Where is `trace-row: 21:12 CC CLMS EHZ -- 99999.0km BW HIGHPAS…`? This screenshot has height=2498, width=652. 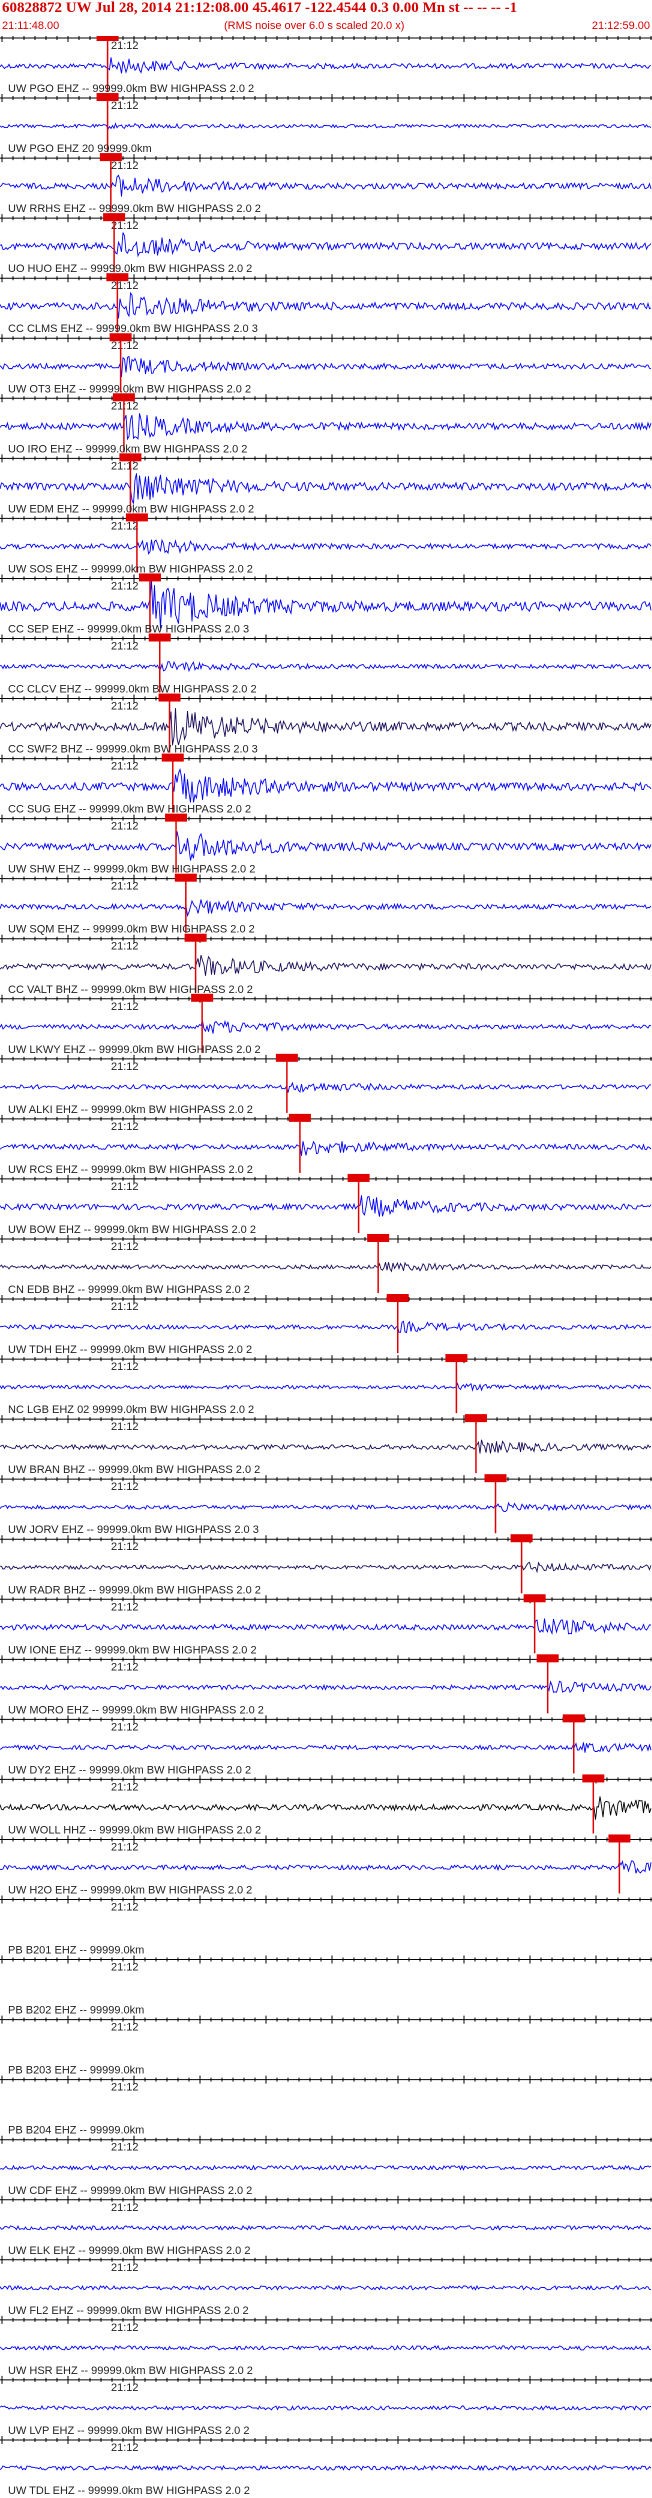 trace-row: 21:12 CC CLMS EHZ -- 99999.0km BW HIGHPAS… is located at coordinates (326, 304).